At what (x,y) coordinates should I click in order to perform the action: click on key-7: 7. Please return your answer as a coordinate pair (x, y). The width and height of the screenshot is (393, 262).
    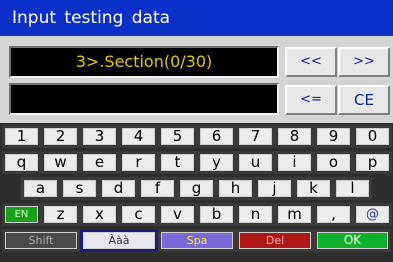
    Looking at the image, I should click on (255, 136).